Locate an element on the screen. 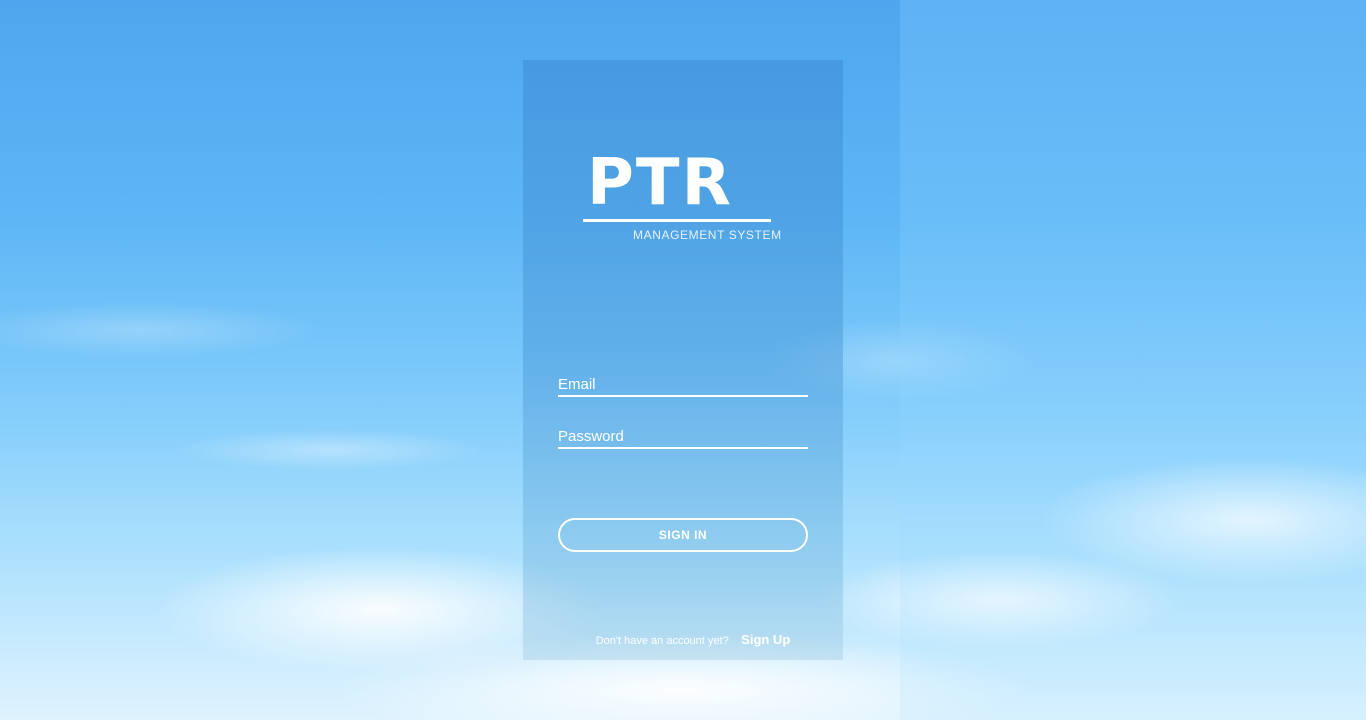 The image size is (1366, 720). password-input is located at coordinates (683, 436).